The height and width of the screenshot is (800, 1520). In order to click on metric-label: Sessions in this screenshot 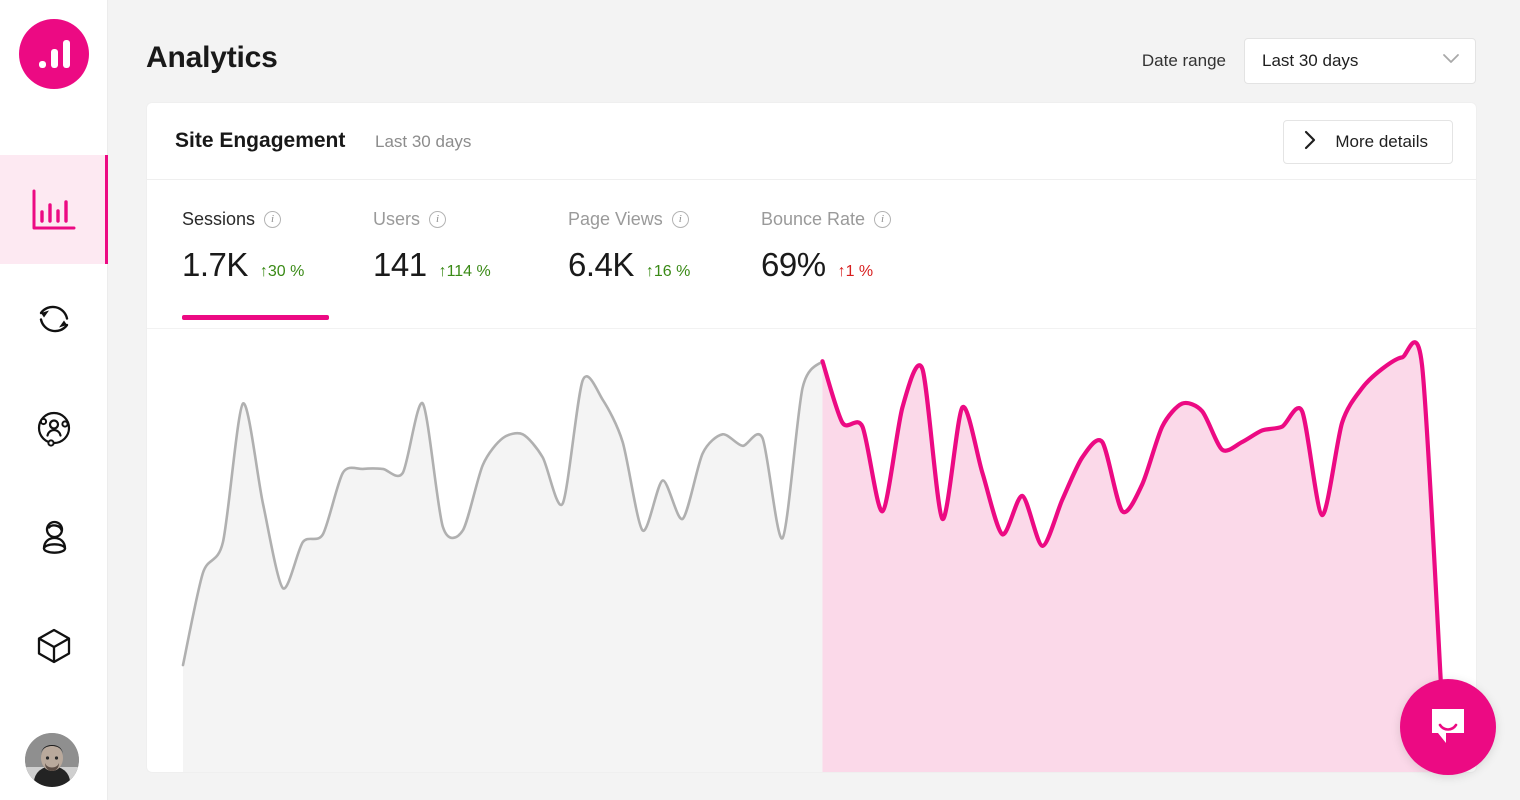, I will do `click(219, 218)`.